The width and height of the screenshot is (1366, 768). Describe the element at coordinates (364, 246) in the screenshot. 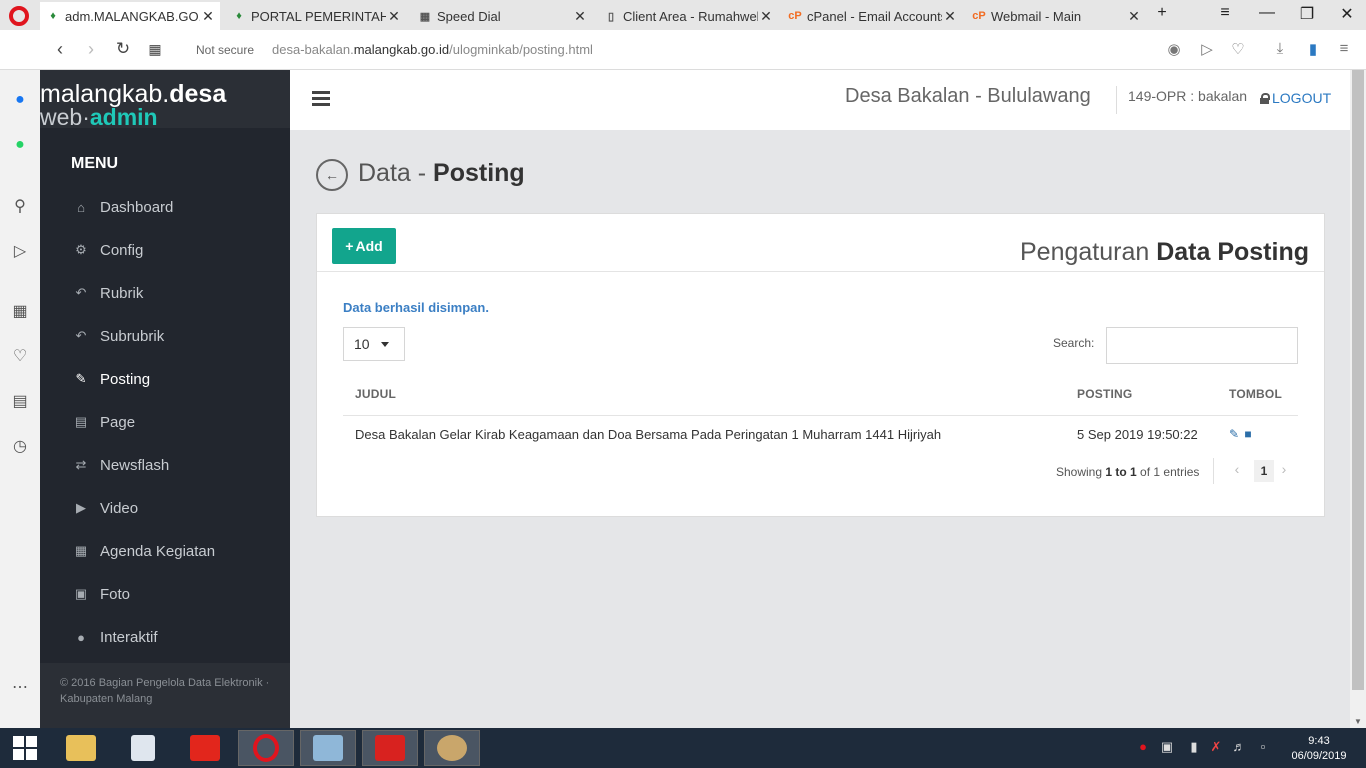

I see `add-button: + Add` at that location.